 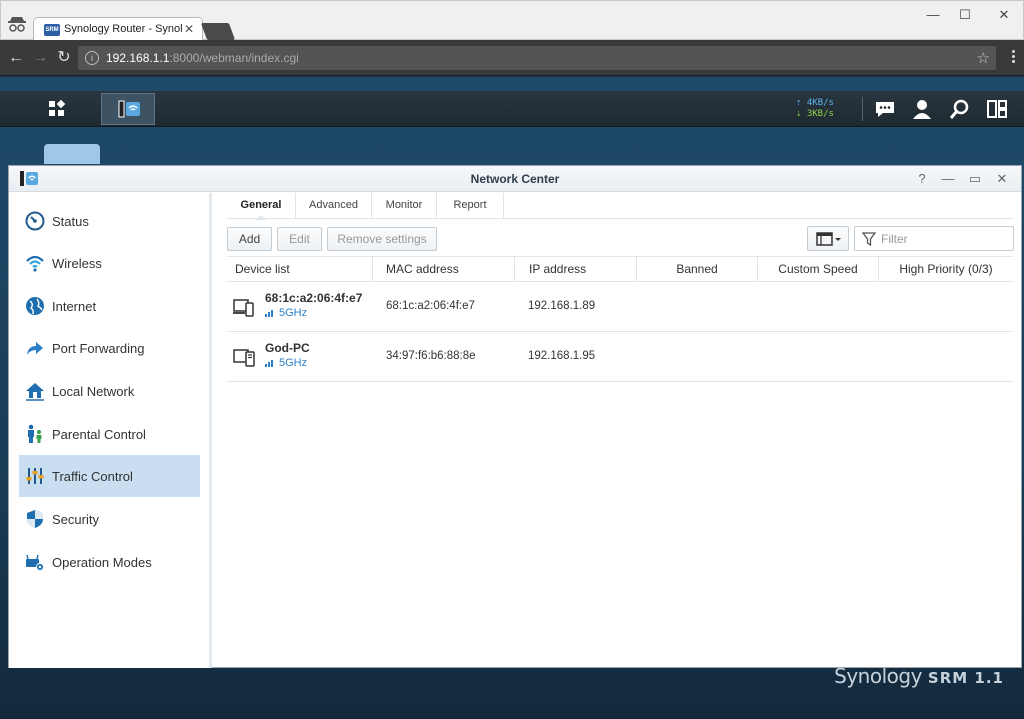 What do you see at coordinates (965, 678) in the screenshot?
I see `product-name: SRM 1.1` at bounding box center [965, 678].